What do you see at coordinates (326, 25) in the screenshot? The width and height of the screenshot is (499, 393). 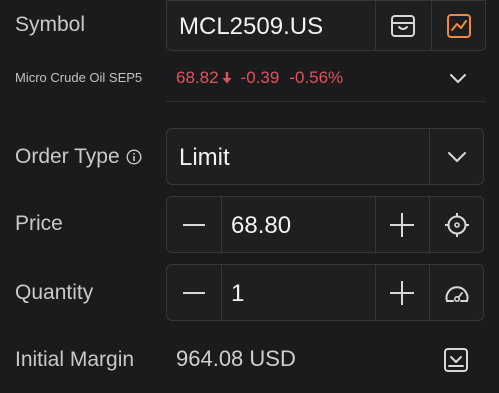 I see `symbol-field: MCL2509.US` at bounding box center [326, 25].